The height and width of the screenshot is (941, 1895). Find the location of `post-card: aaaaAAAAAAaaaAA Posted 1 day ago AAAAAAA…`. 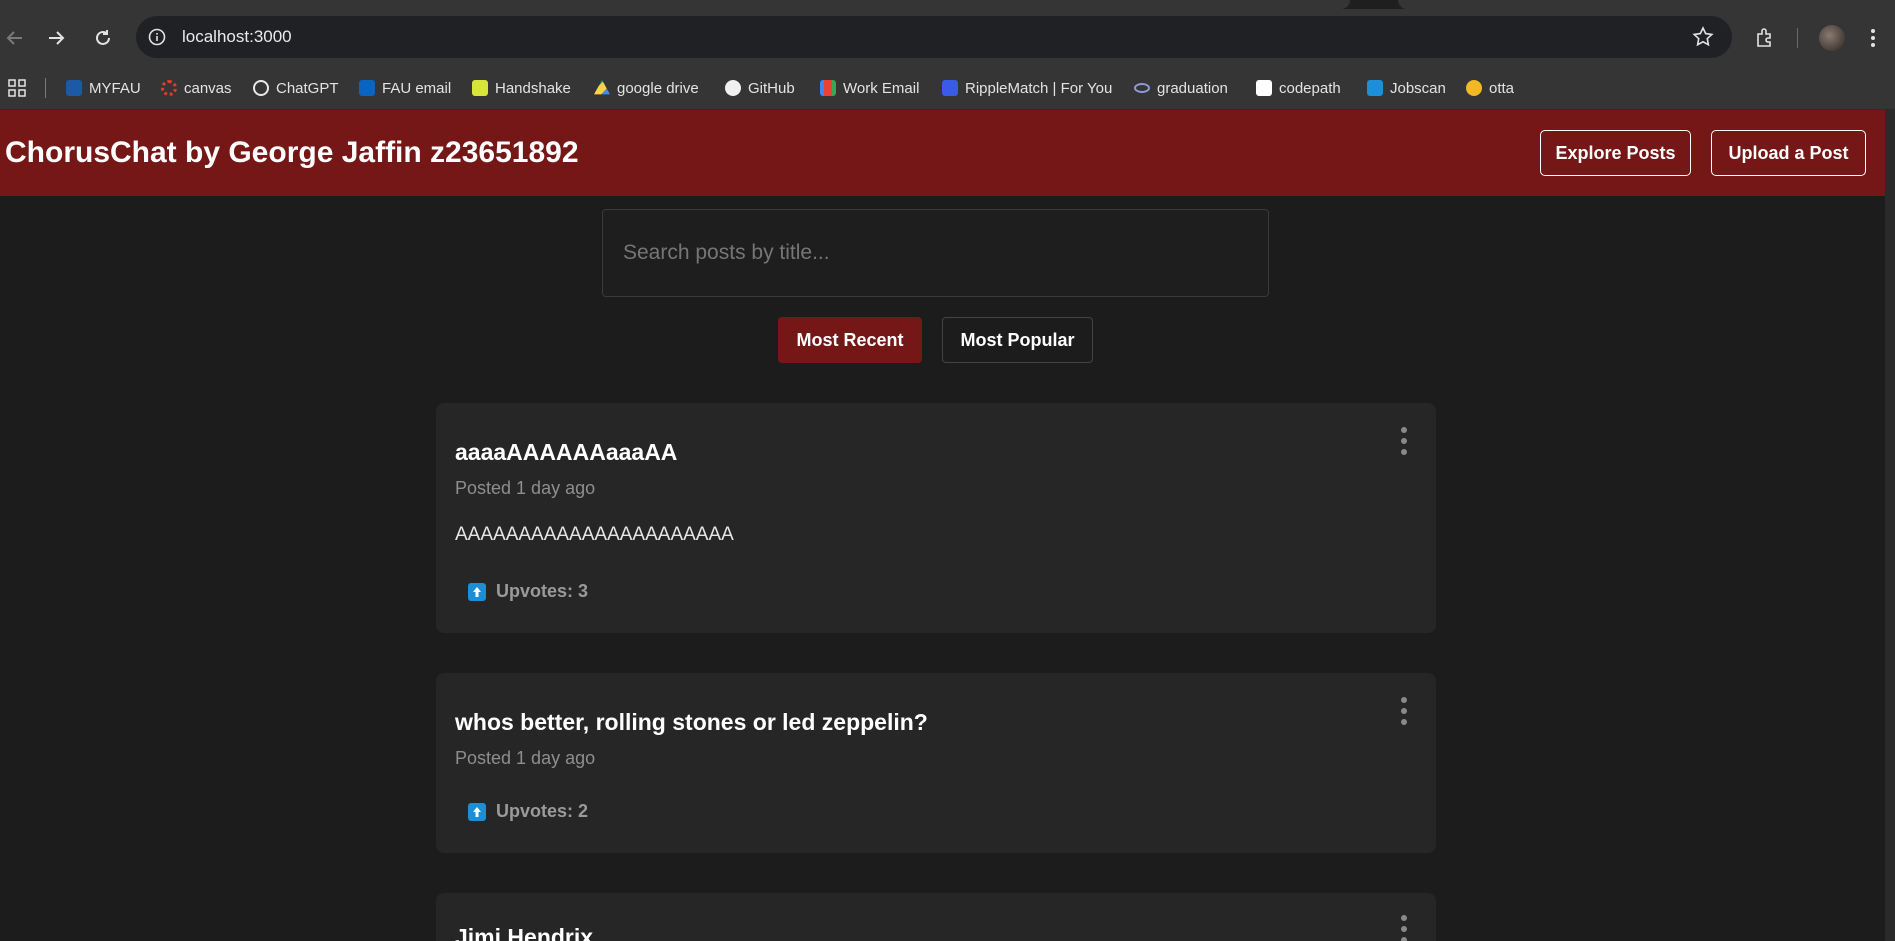

post-card: aaaaAAAAAAaaaAA Posted 1 day ago AAAAAAA… is located at coordinates (936, 518).